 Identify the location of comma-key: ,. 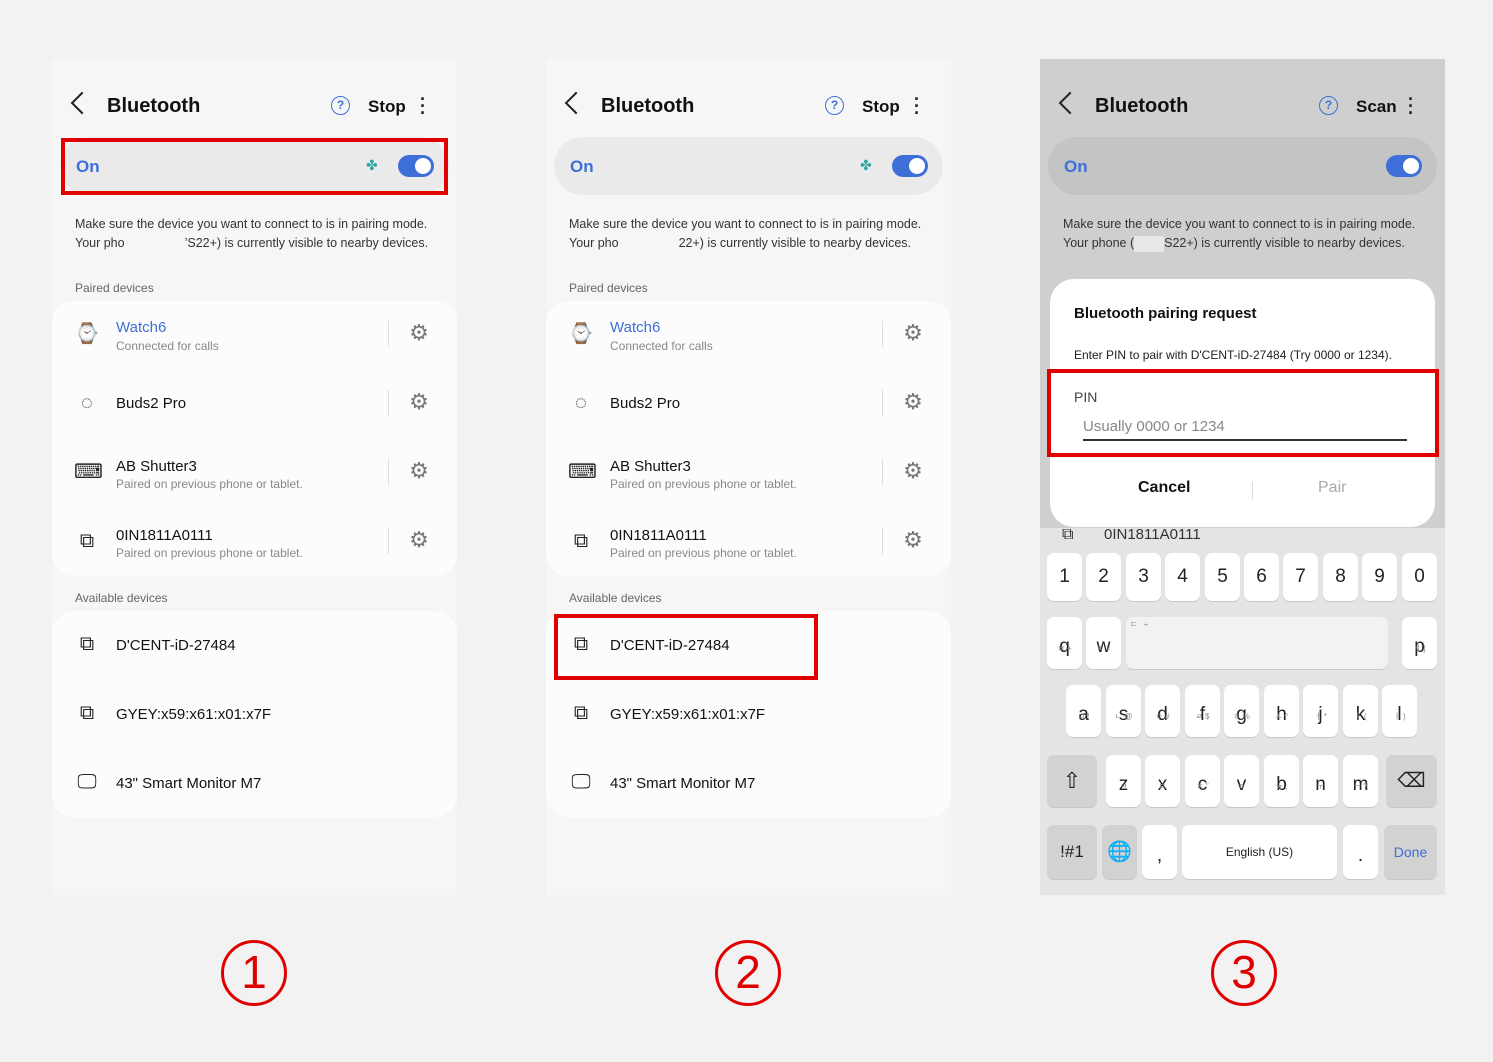
(1159, 852).